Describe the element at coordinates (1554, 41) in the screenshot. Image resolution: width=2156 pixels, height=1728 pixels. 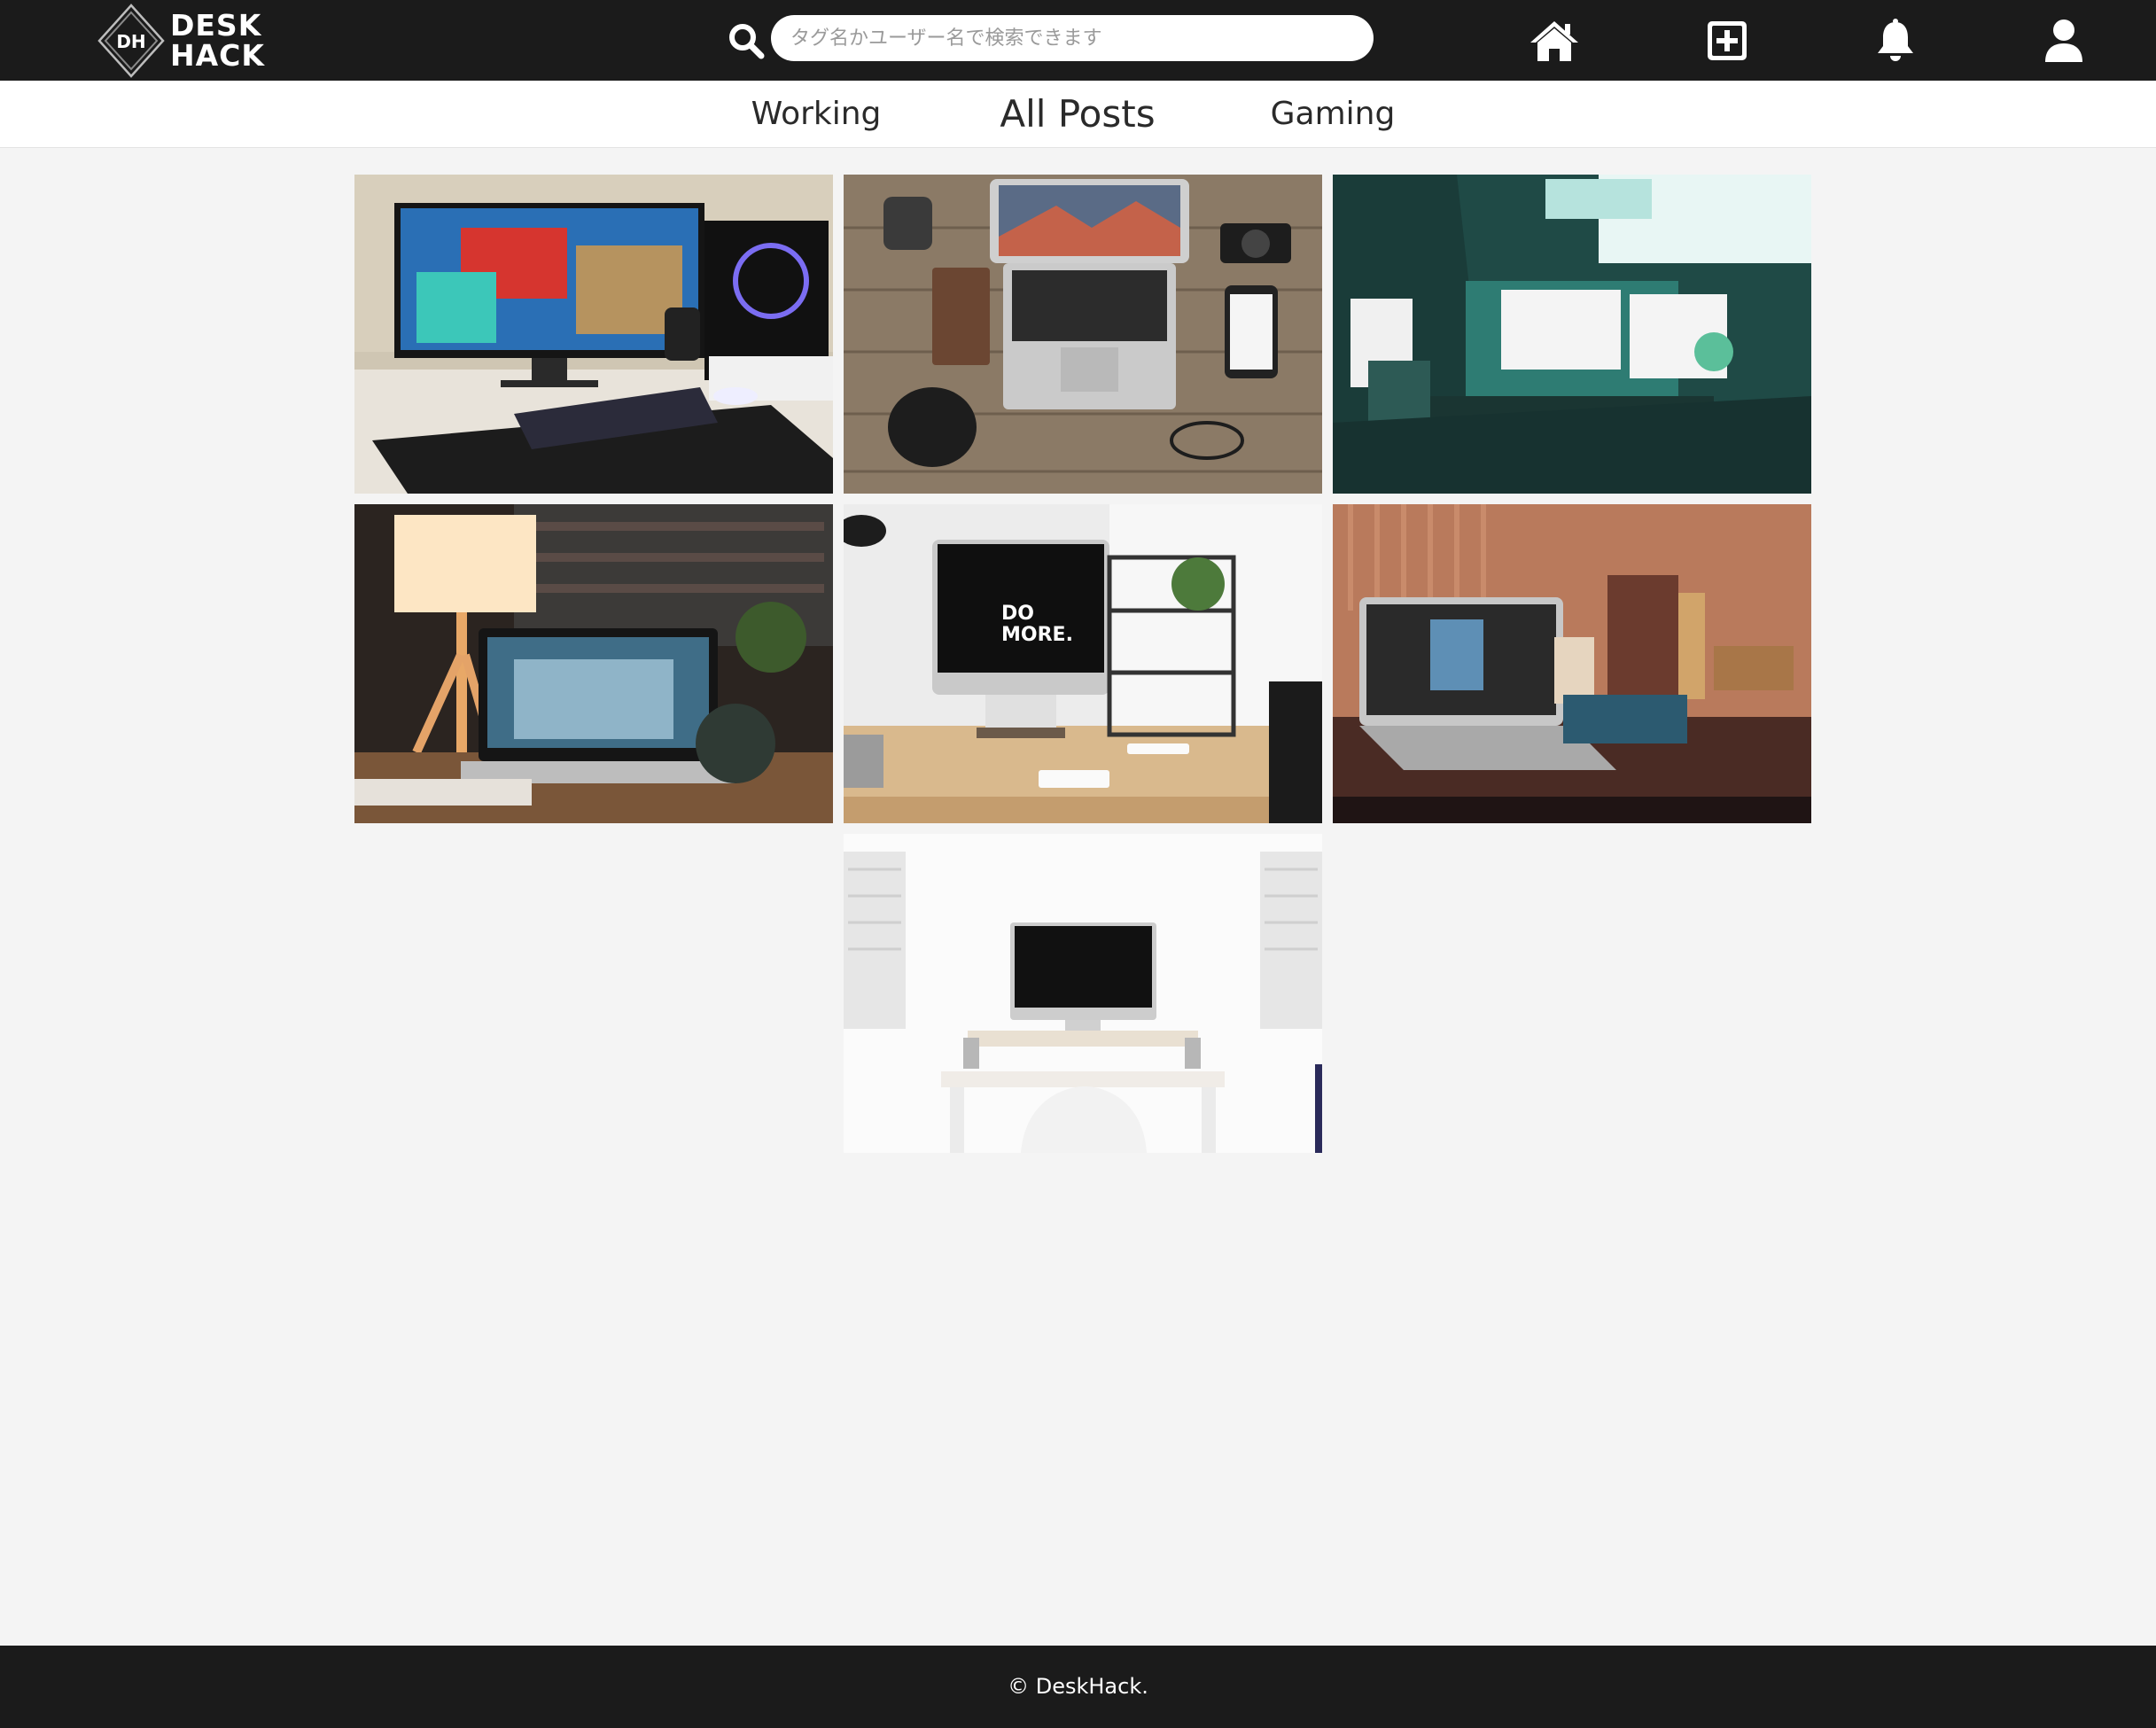
I see `home-icon` at that location.